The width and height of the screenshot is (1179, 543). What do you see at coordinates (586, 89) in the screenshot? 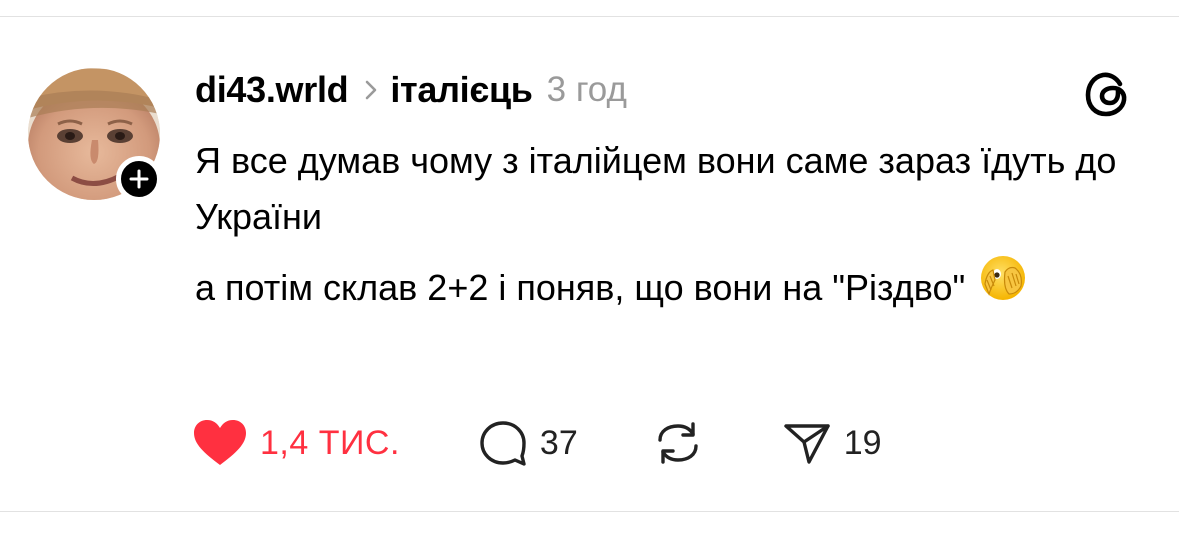
I see `post-timestamp: 3 год` at bounding box center [586, 89].